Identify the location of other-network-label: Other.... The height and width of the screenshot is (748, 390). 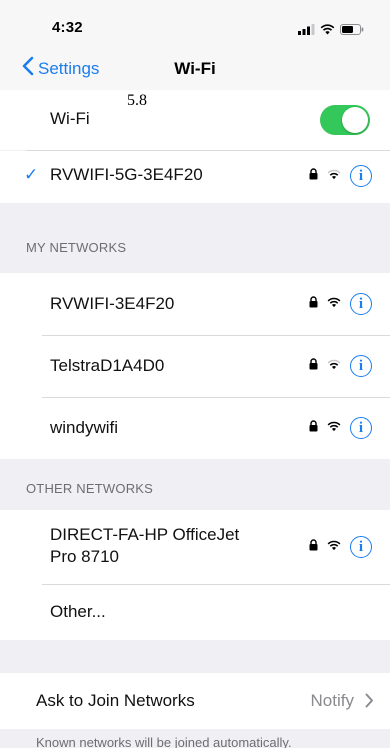
(78, 611).